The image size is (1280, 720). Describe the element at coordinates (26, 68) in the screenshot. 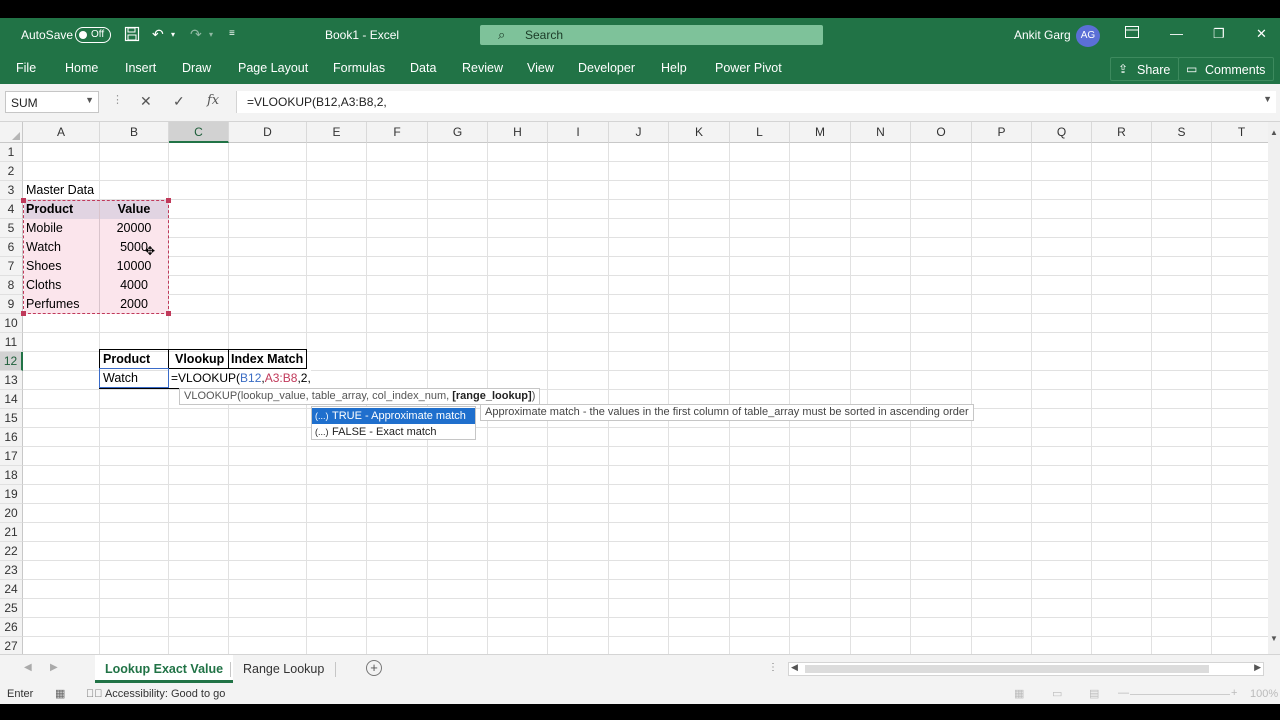

I see `tab-file: File` at that location.